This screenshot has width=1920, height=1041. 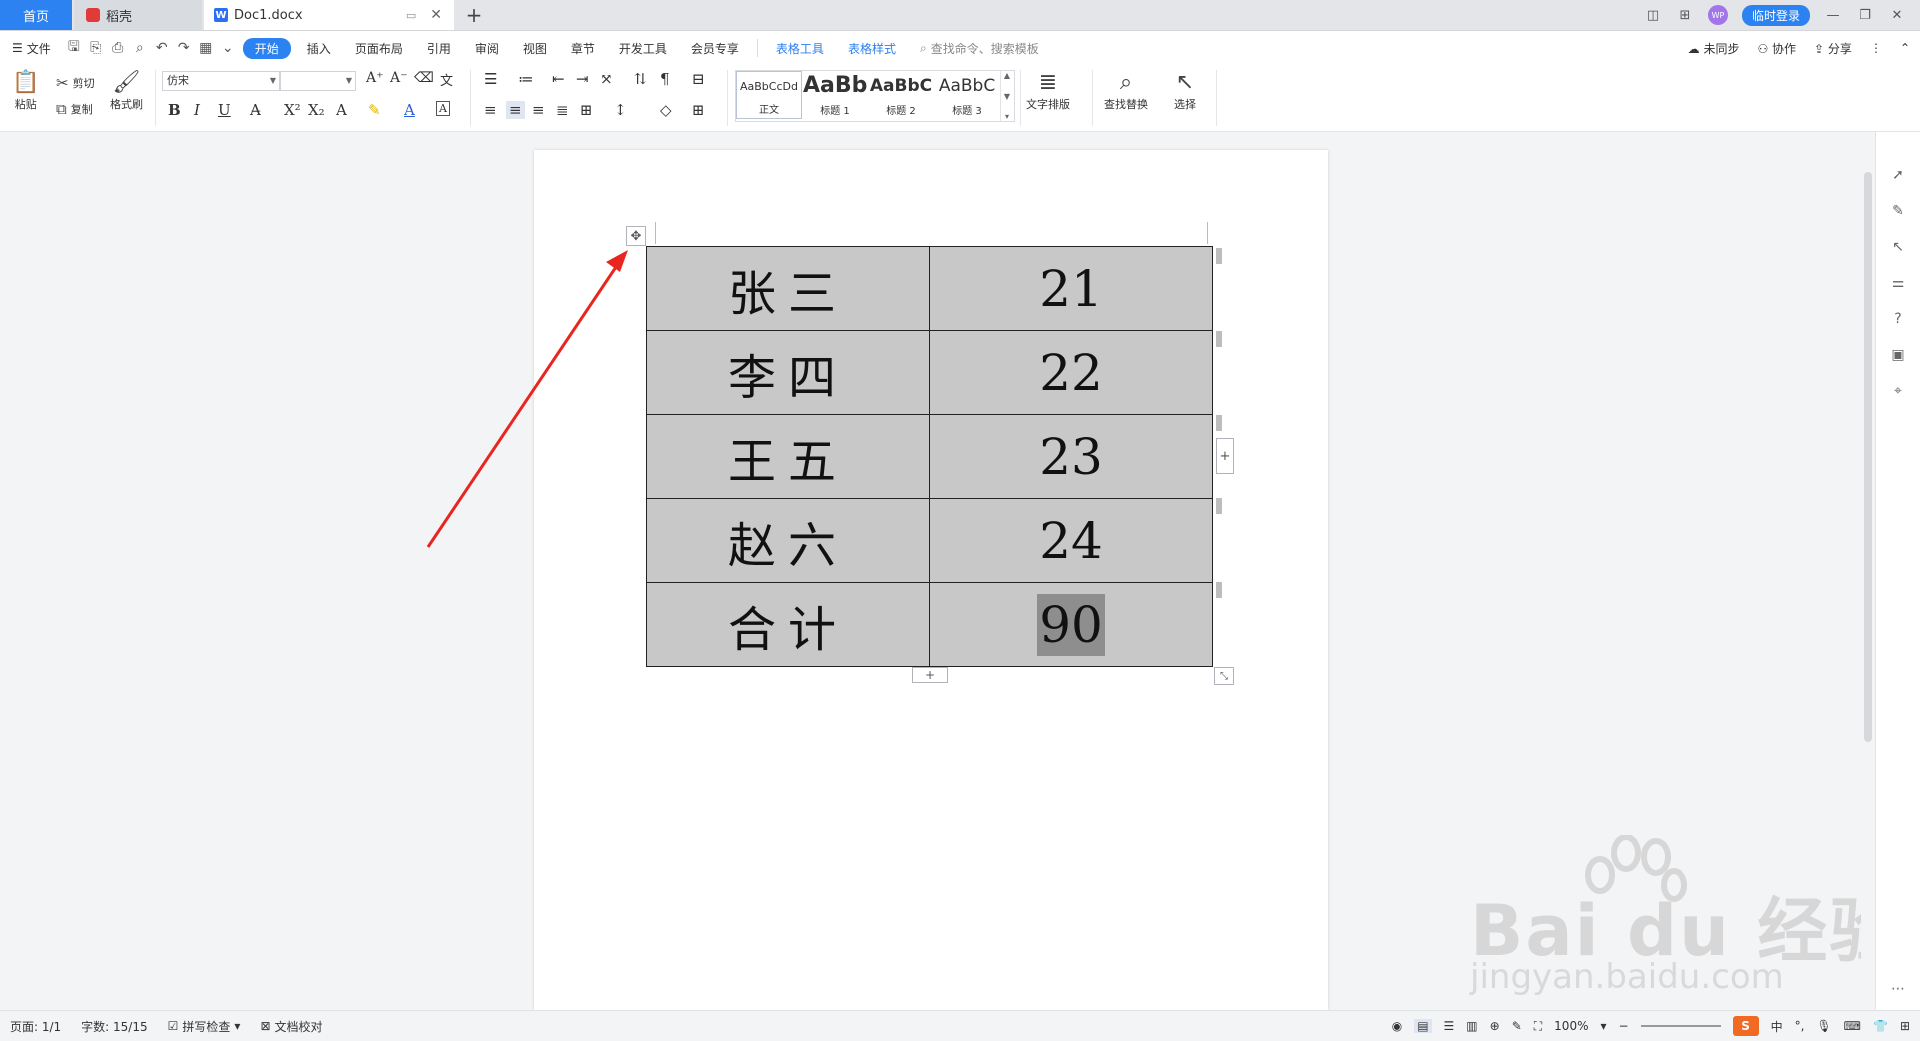 I want to click on eye-protect-icon: ◉, so click(x=1397, y=1026).